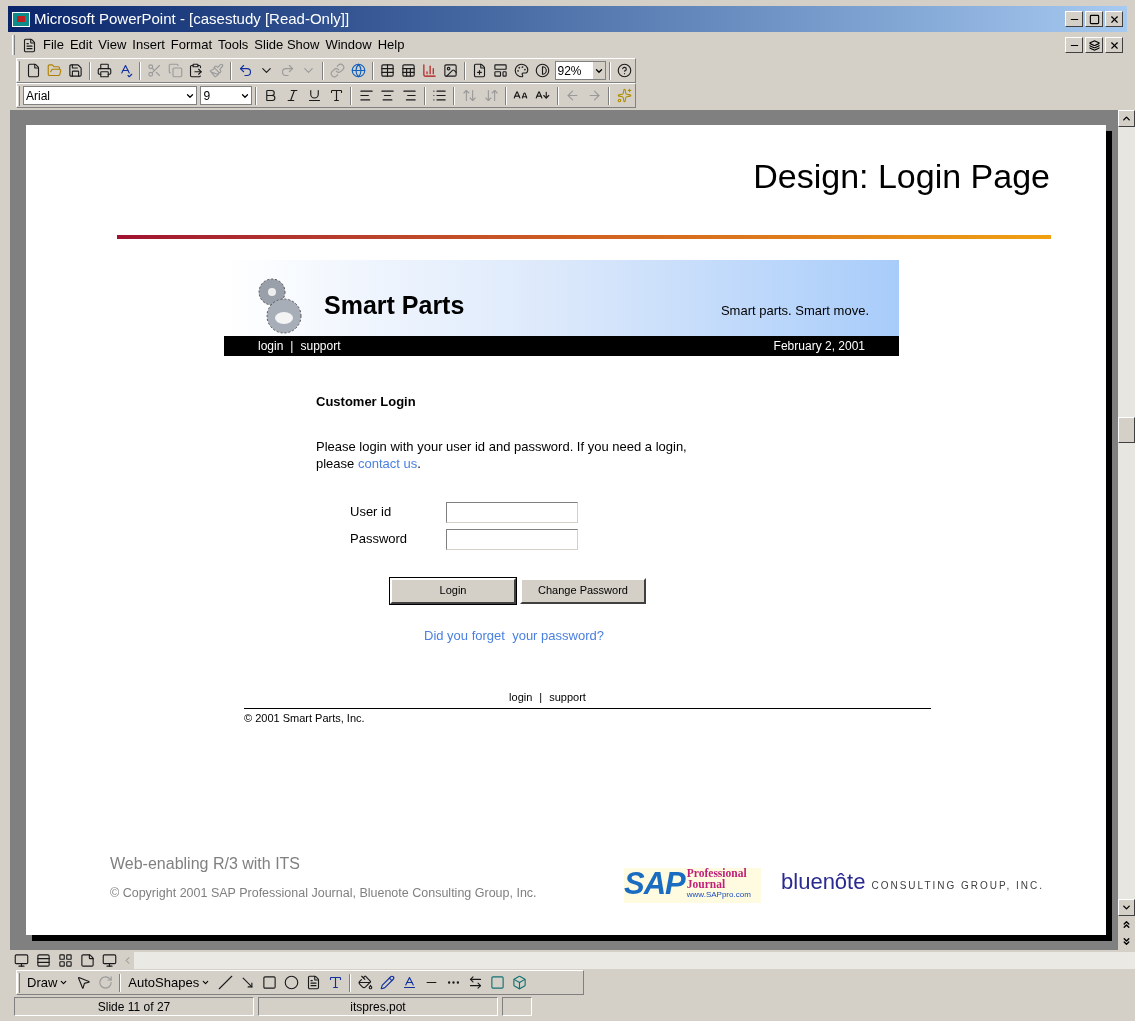 This screenshot has height=1021, width=1135. What do you see at coordinates (912, 882) in the screenshot?
I see `bluenote-logo: bluenôte CONSULTING GROUP, INC.` at bounding box center [912, 882].